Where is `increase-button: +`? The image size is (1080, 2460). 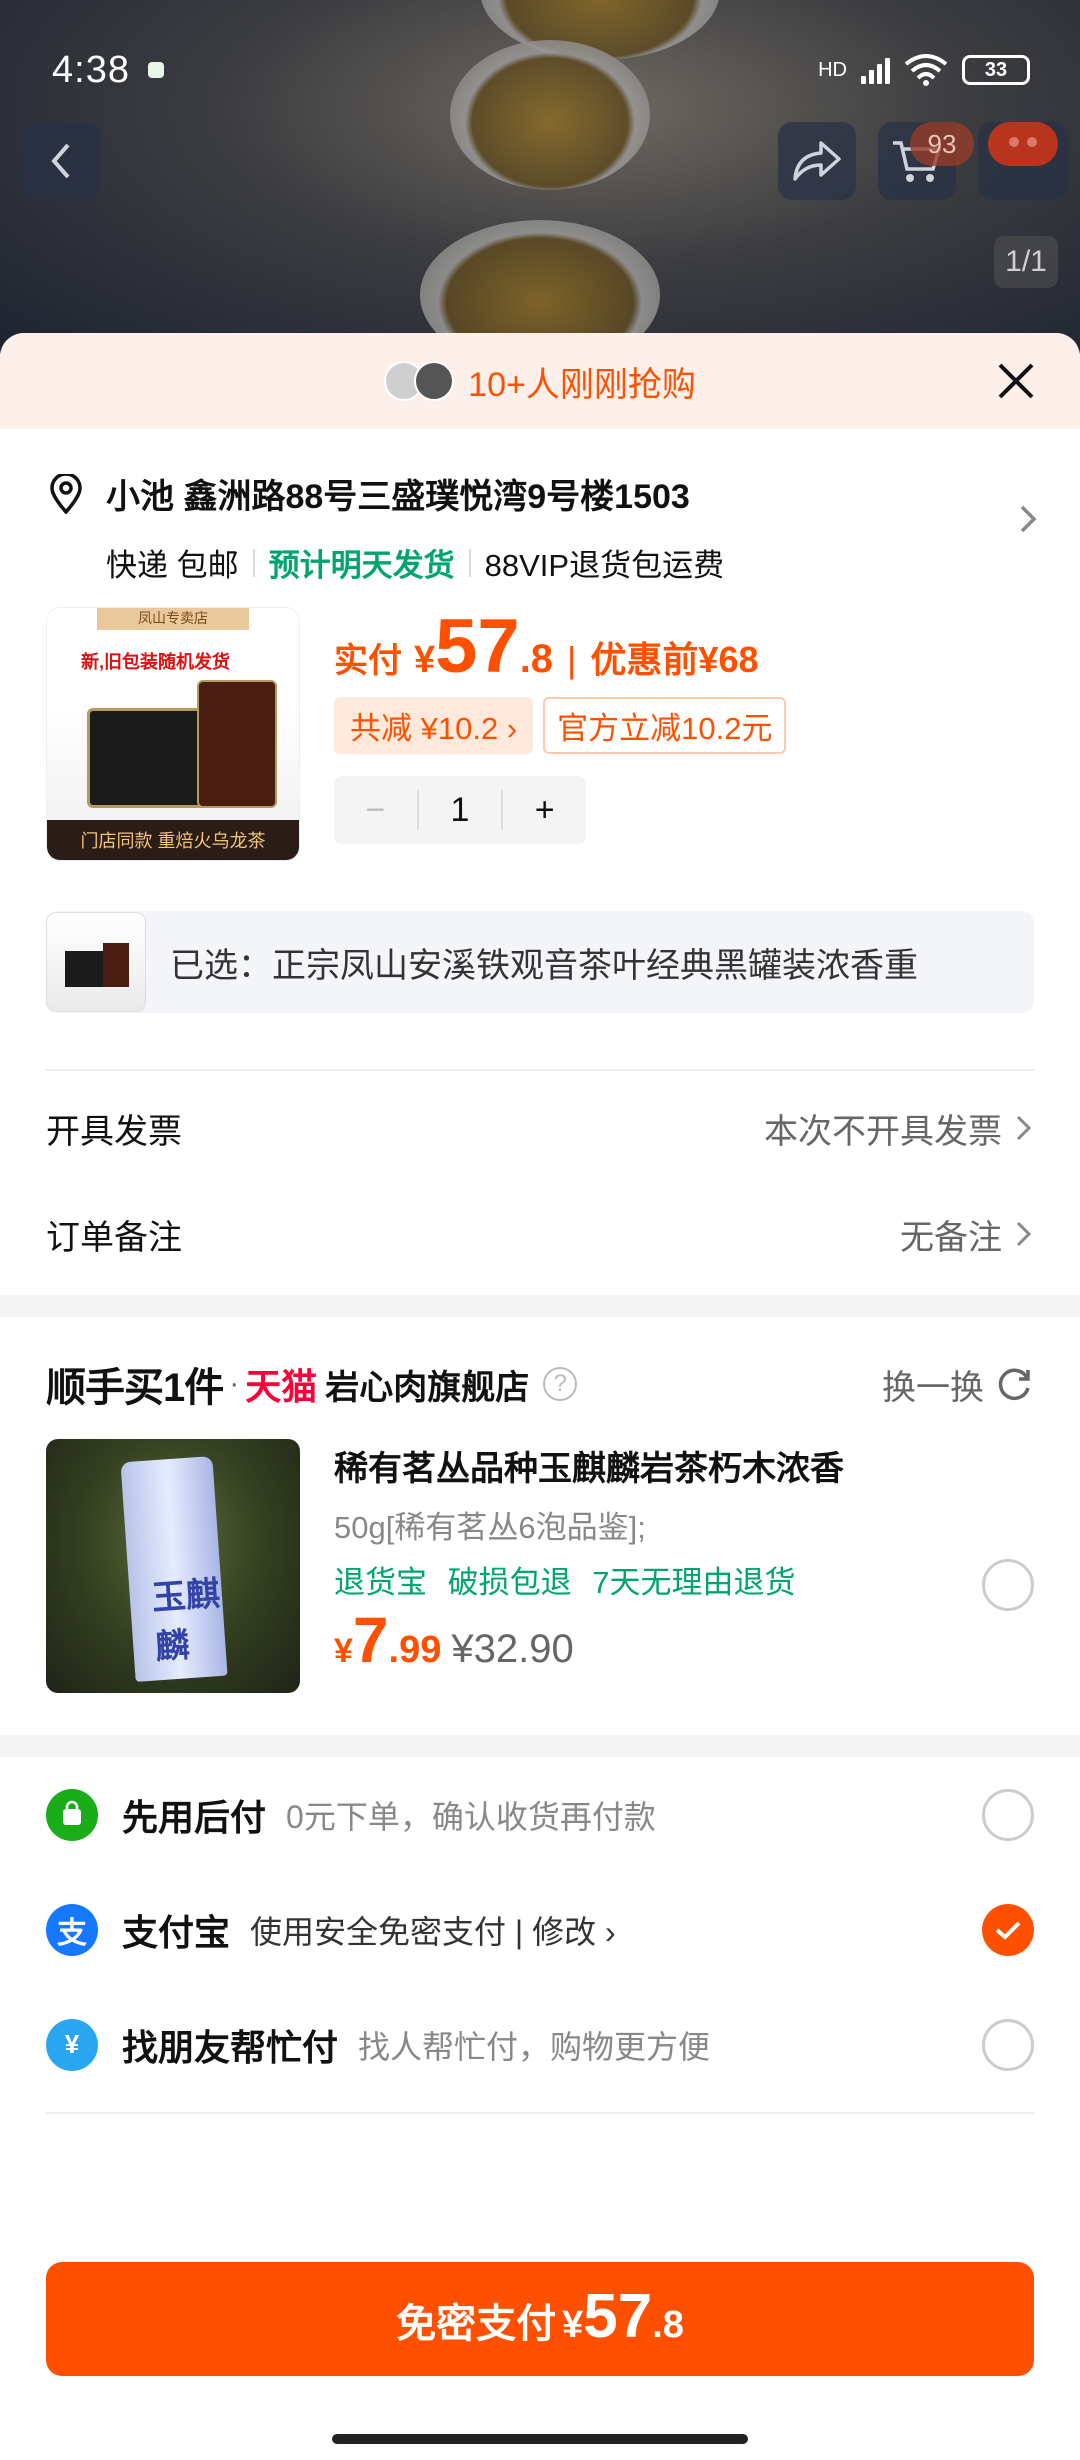
increase-button: + is located at coordinates (544, 810).